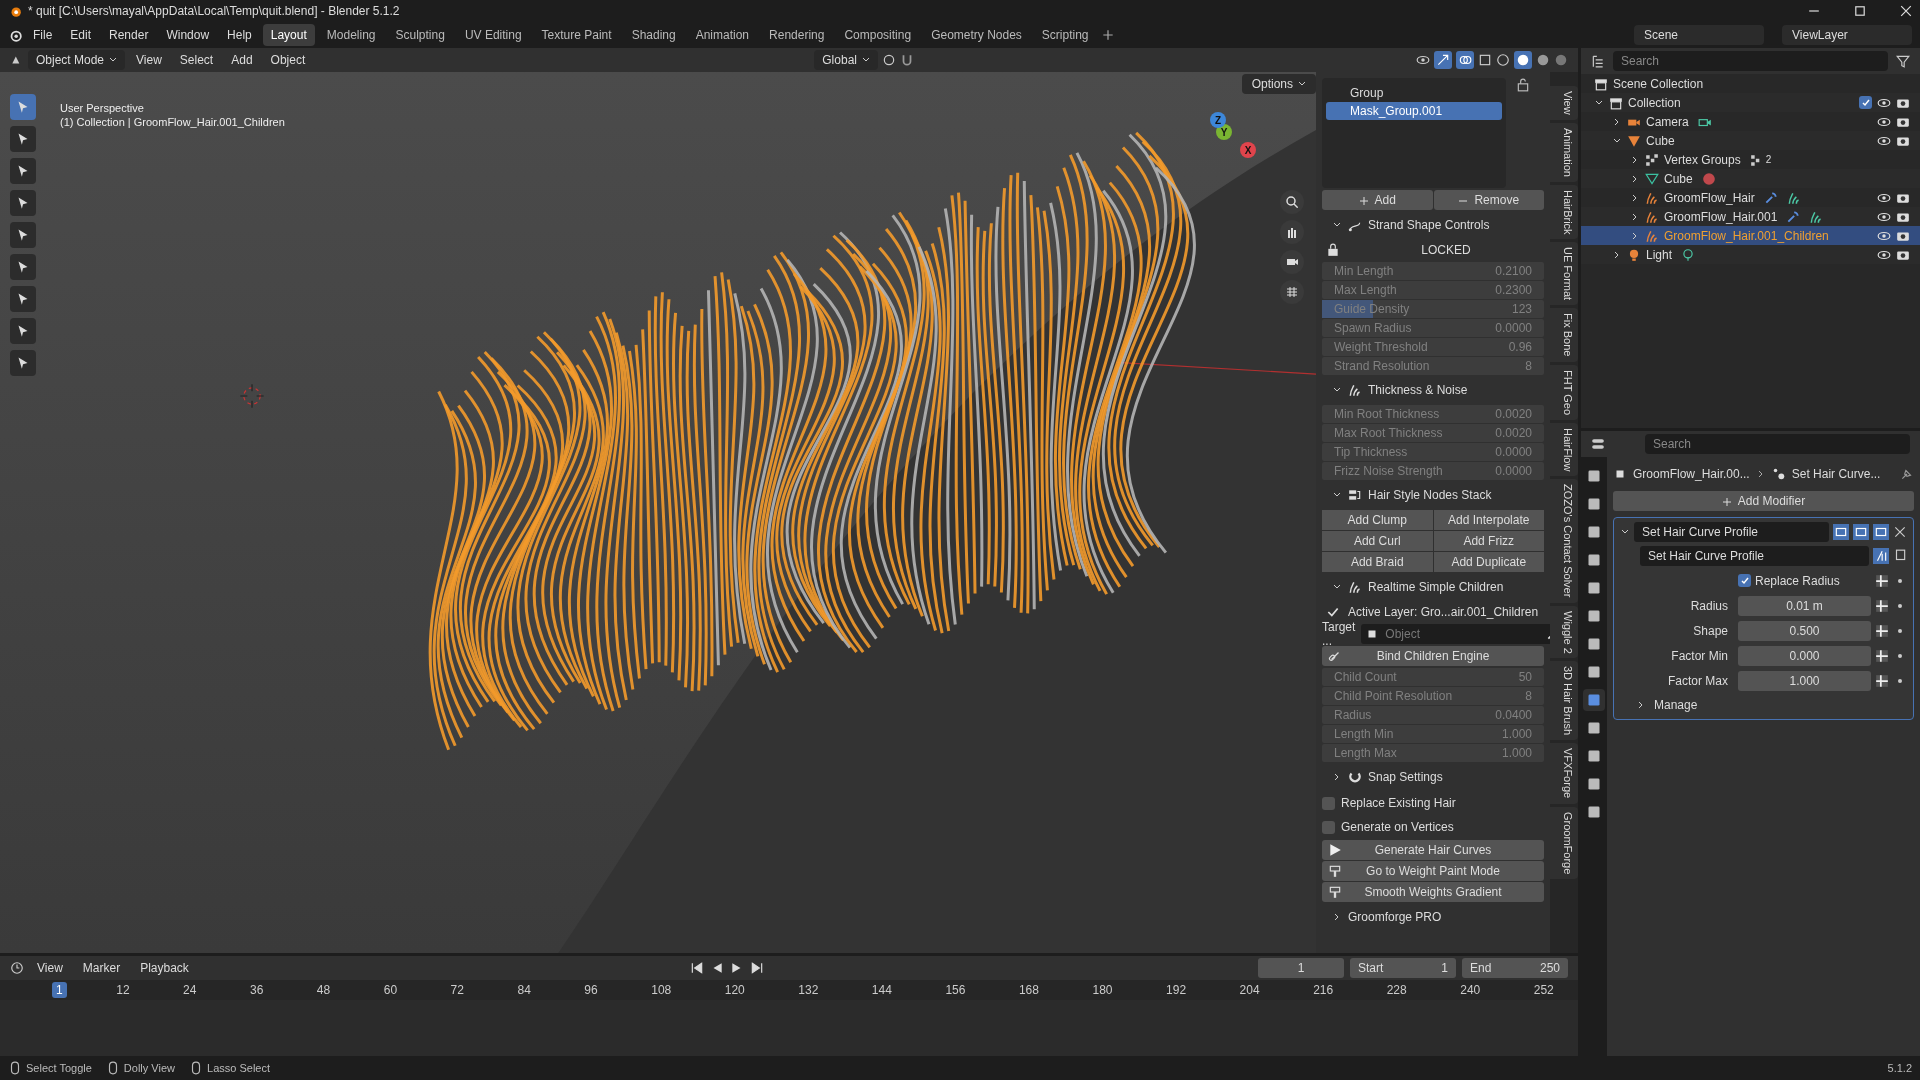 The height and width of the screenshot is (1080, 1920). Describe the element at coordinates (188, 35) in the screenshot. I see `menu-item: Window` at that location.